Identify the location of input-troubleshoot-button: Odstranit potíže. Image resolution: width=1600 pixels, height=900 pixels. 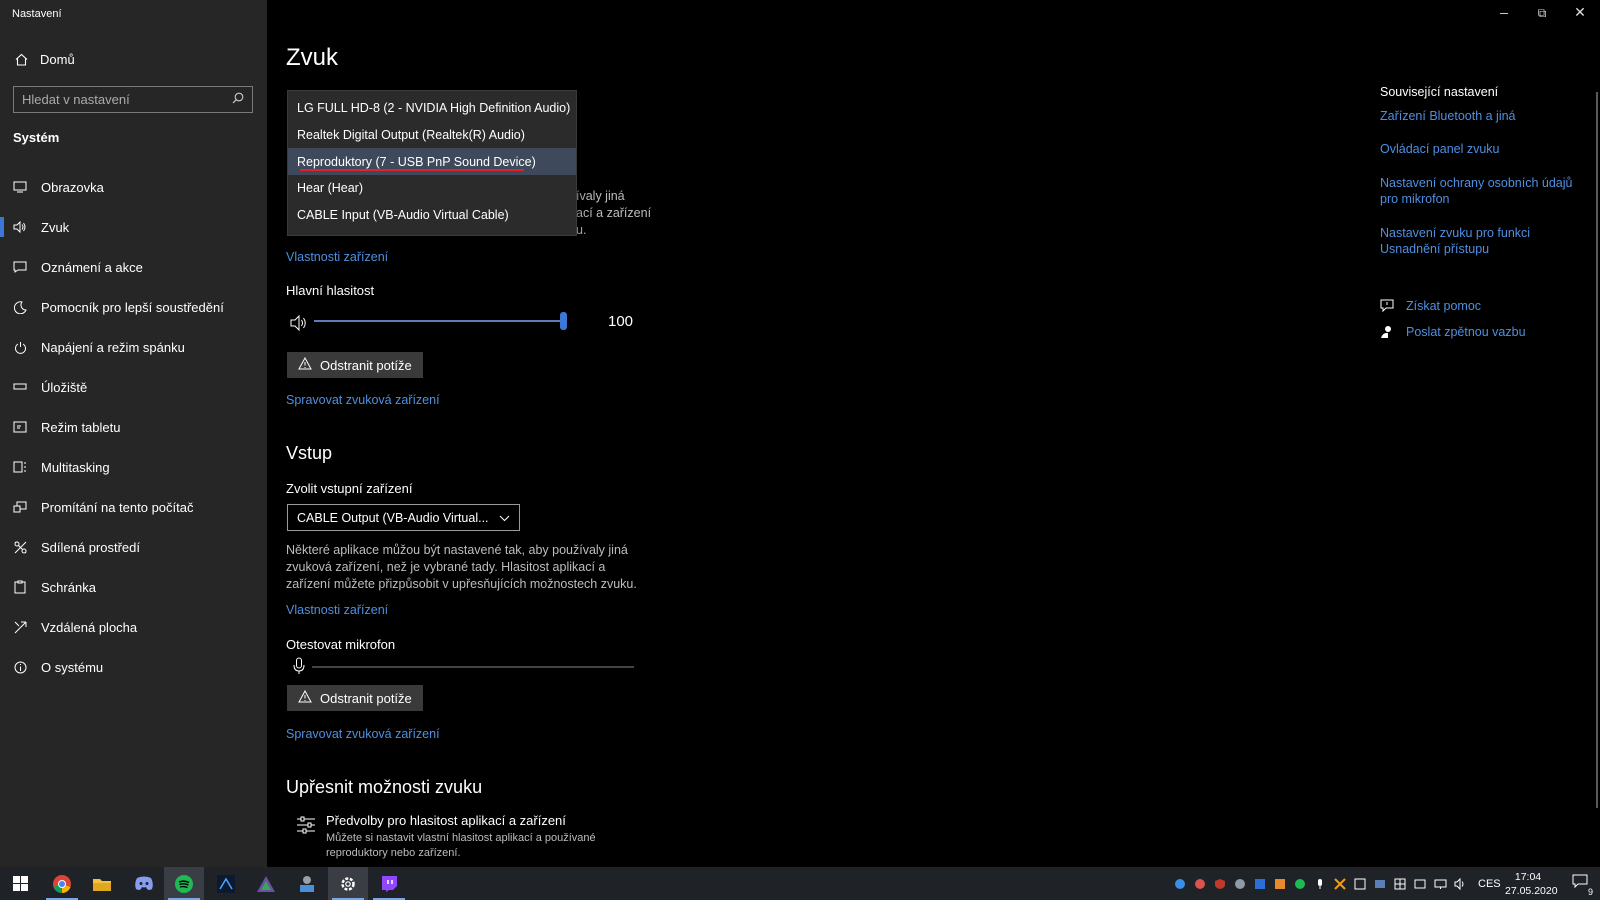
(355, 698).